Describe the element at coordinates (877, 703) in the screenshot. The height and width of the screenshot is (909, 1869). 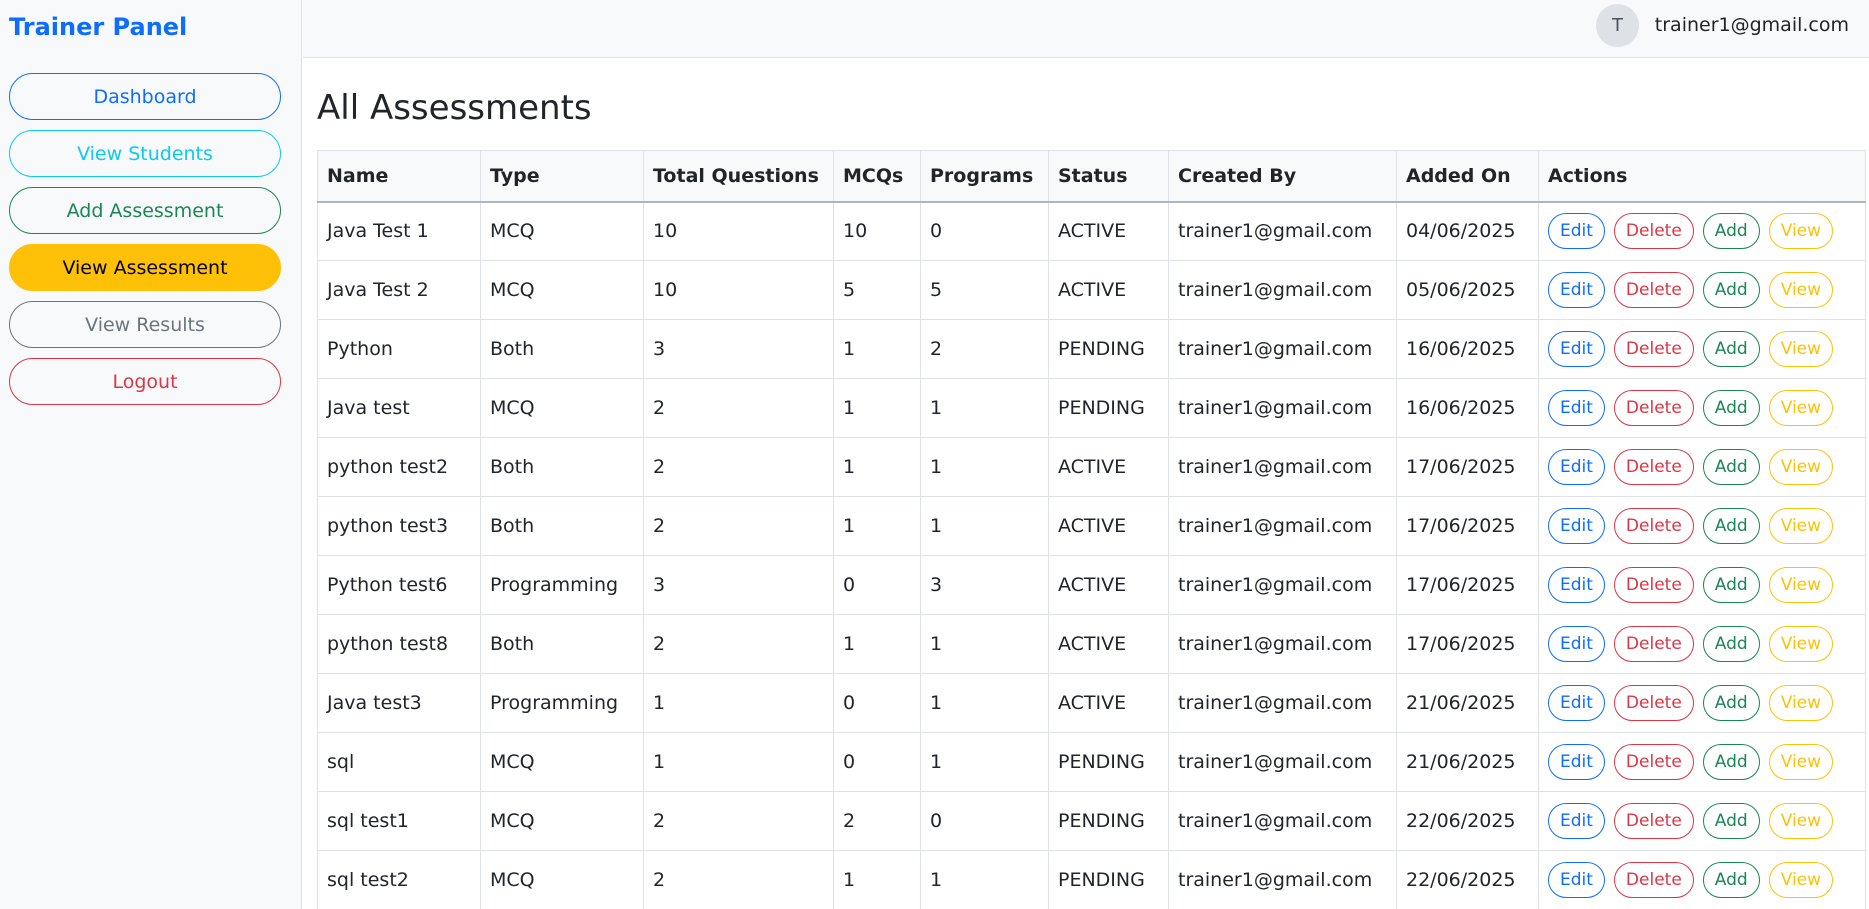
I see `cell-mcqs: 0` at that location.